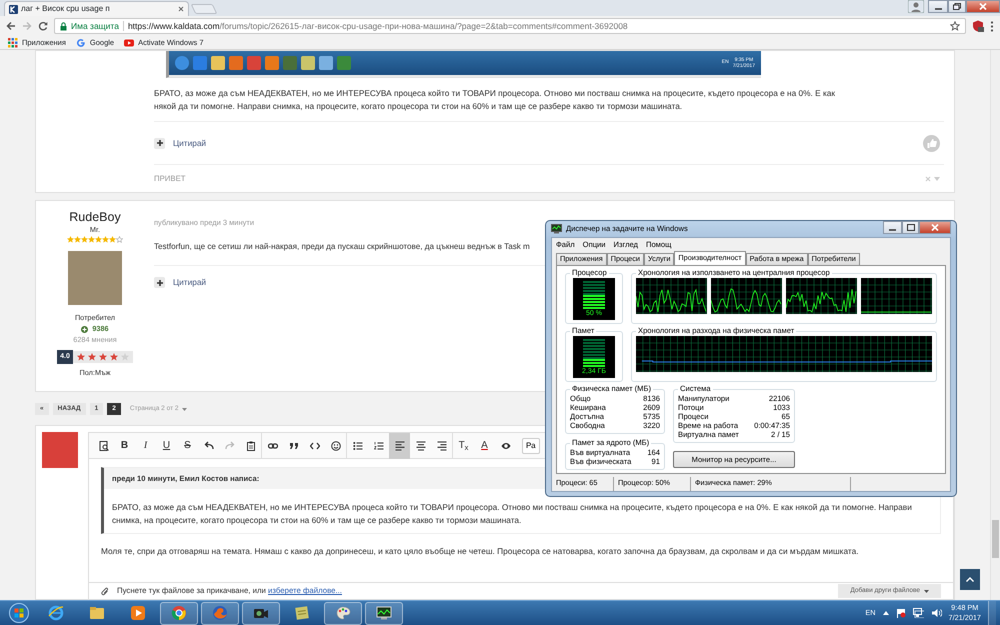  What do you see at coordinates (995, 539) in the screenshot?
I see `scrollbar-thumb` at bounding box center [995, 539].